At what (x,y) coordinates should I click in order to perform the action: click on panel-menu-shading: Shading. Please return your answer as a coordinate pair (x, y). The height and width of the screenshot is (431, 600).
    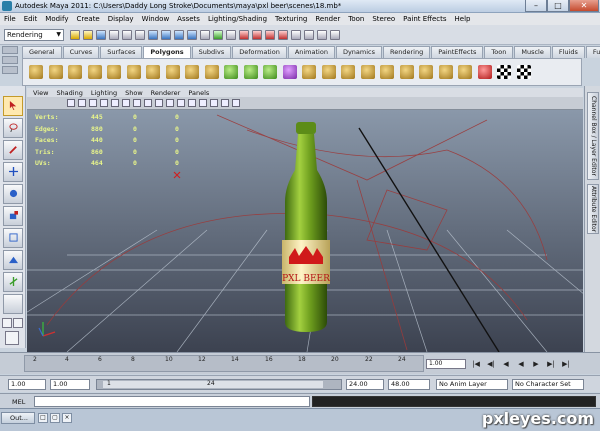
    Looking at the image, I should click on (69, 93).